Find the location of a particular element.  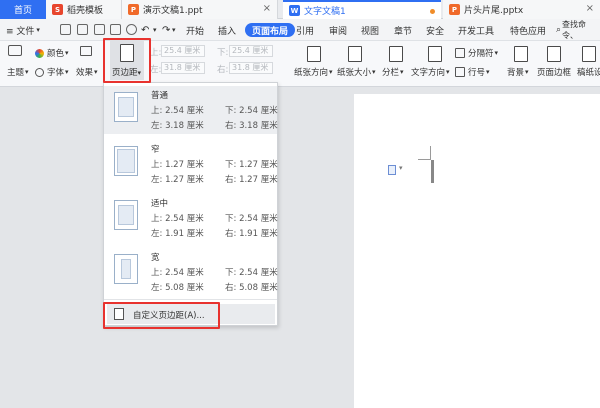

redo-icon: ↷ is located at coordinates (166, 30).